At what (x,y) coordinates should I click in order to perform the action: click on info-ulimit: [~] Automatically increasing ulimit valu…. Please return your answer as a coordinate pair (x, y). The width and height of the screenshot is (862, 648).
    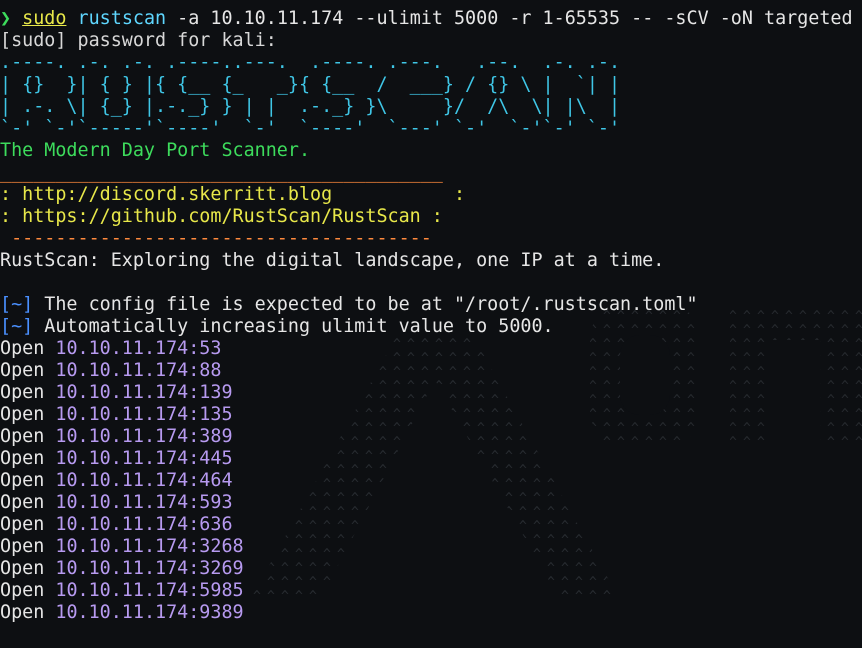
    Looking at the image, I should click on (431, 327).